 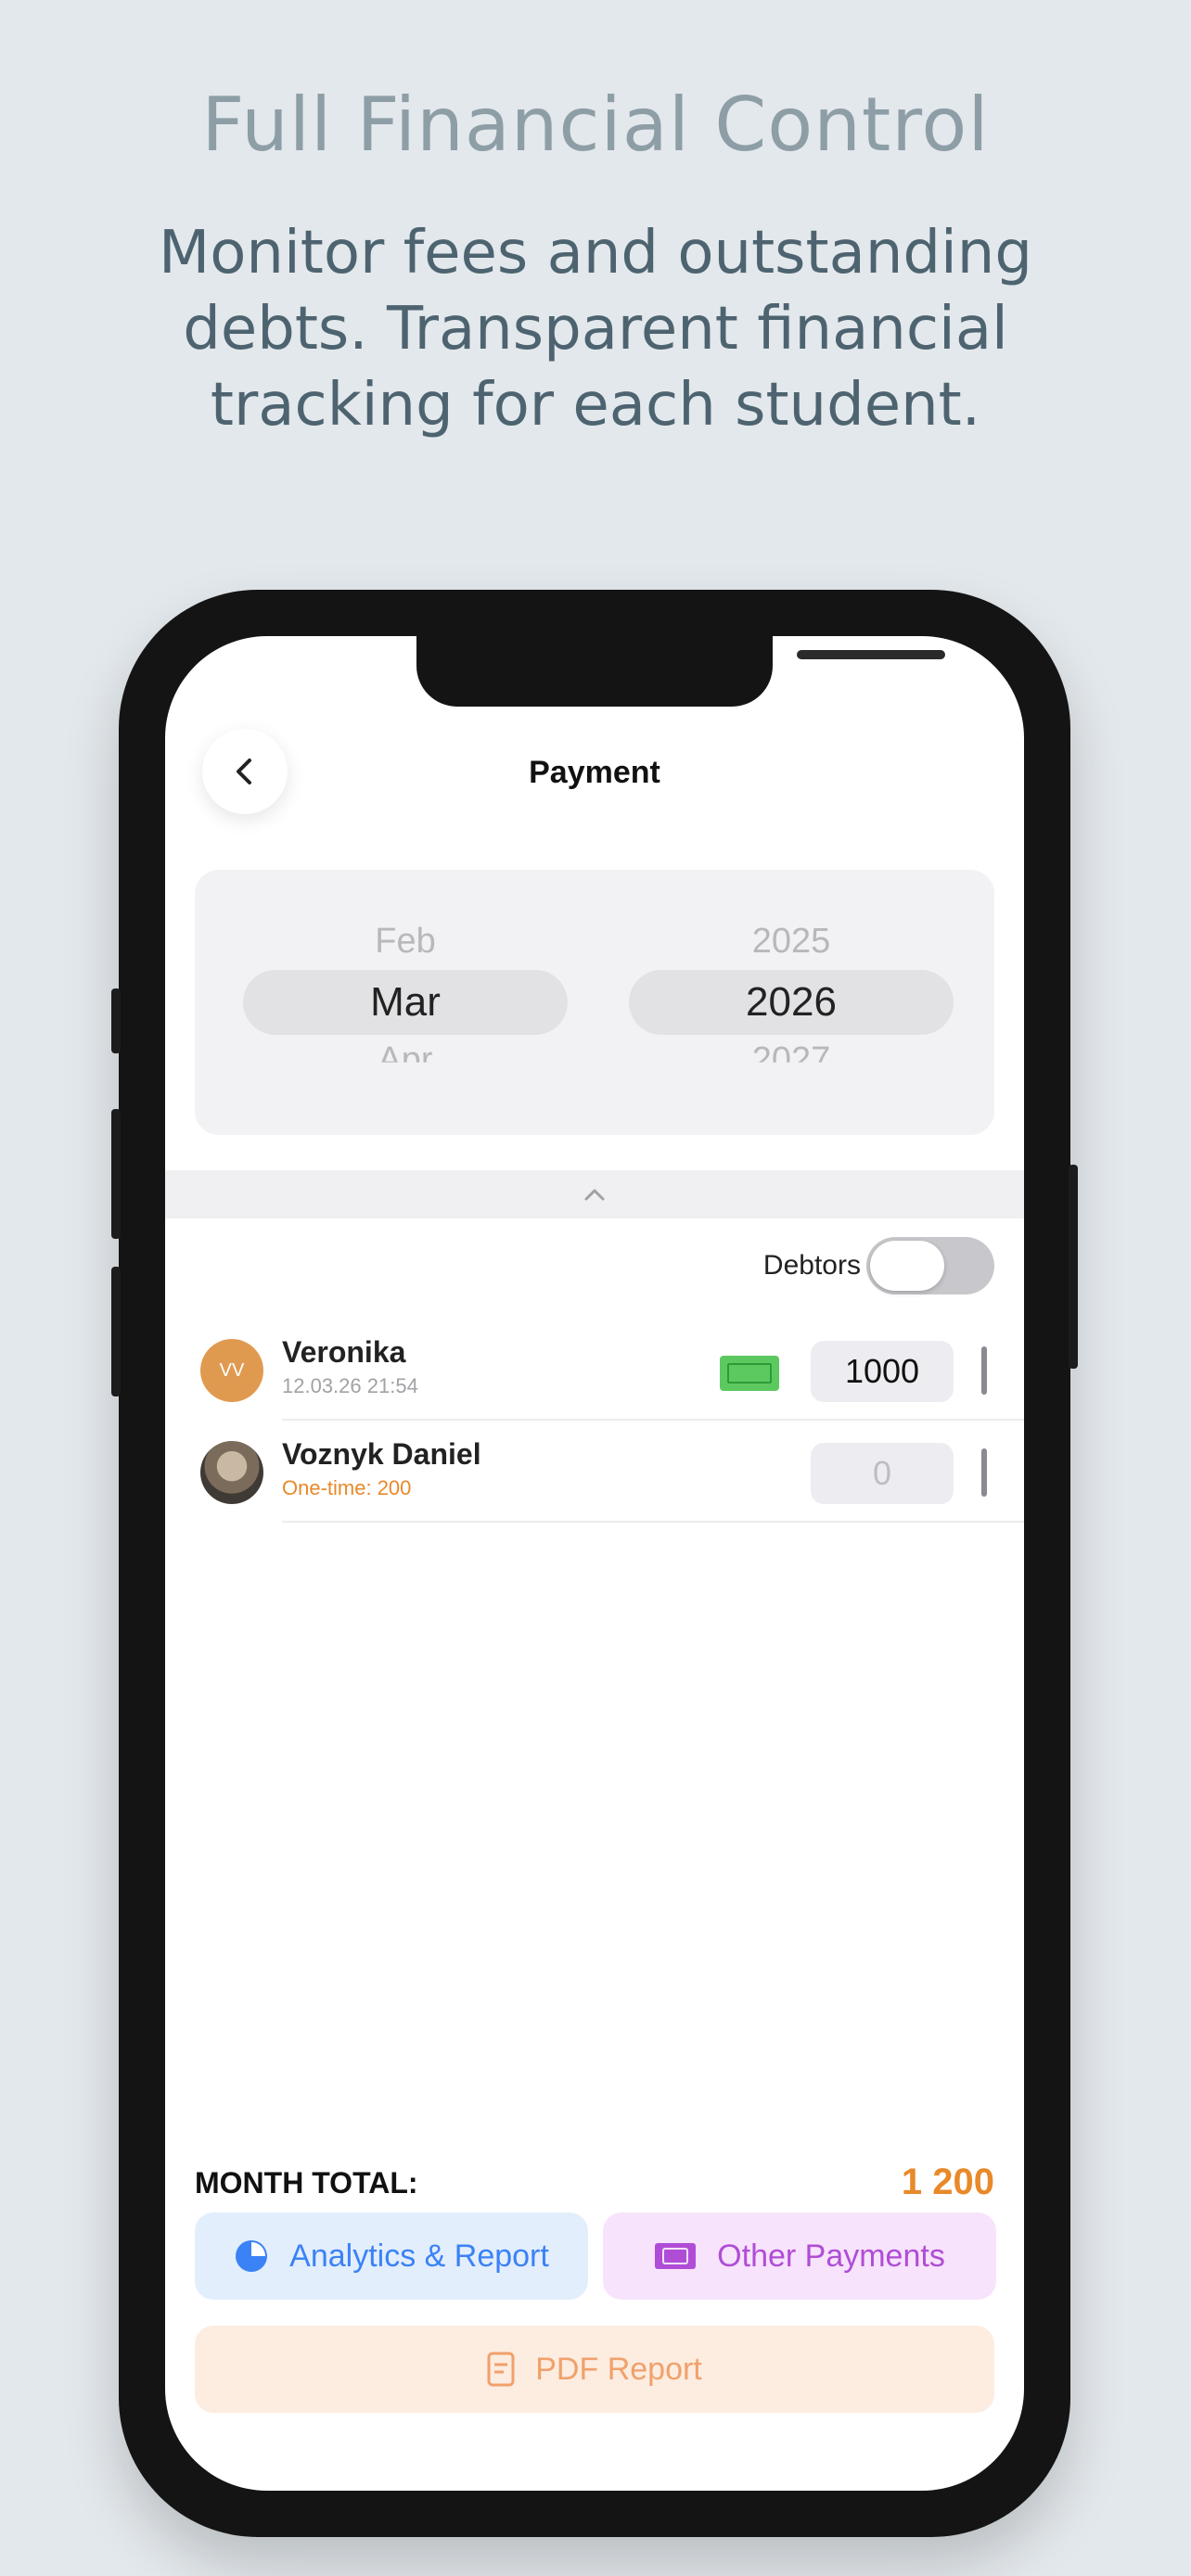 I want to click on month-wheel: Feb Mar Apr, so click(x=405, y=1003).